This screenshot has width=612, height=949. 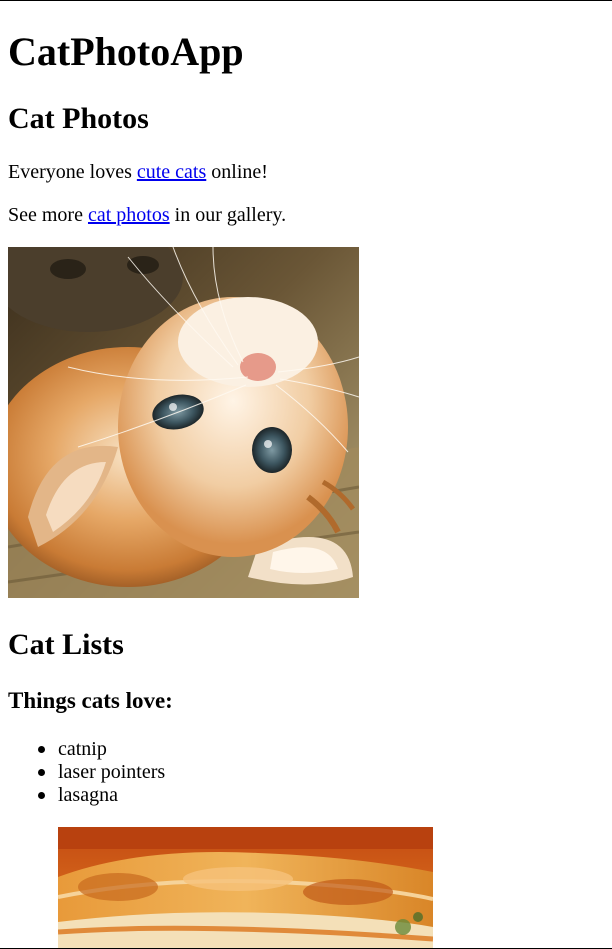 I want to click on things-cats-love-heading: Things cats love:, so click(x=90, y=700).